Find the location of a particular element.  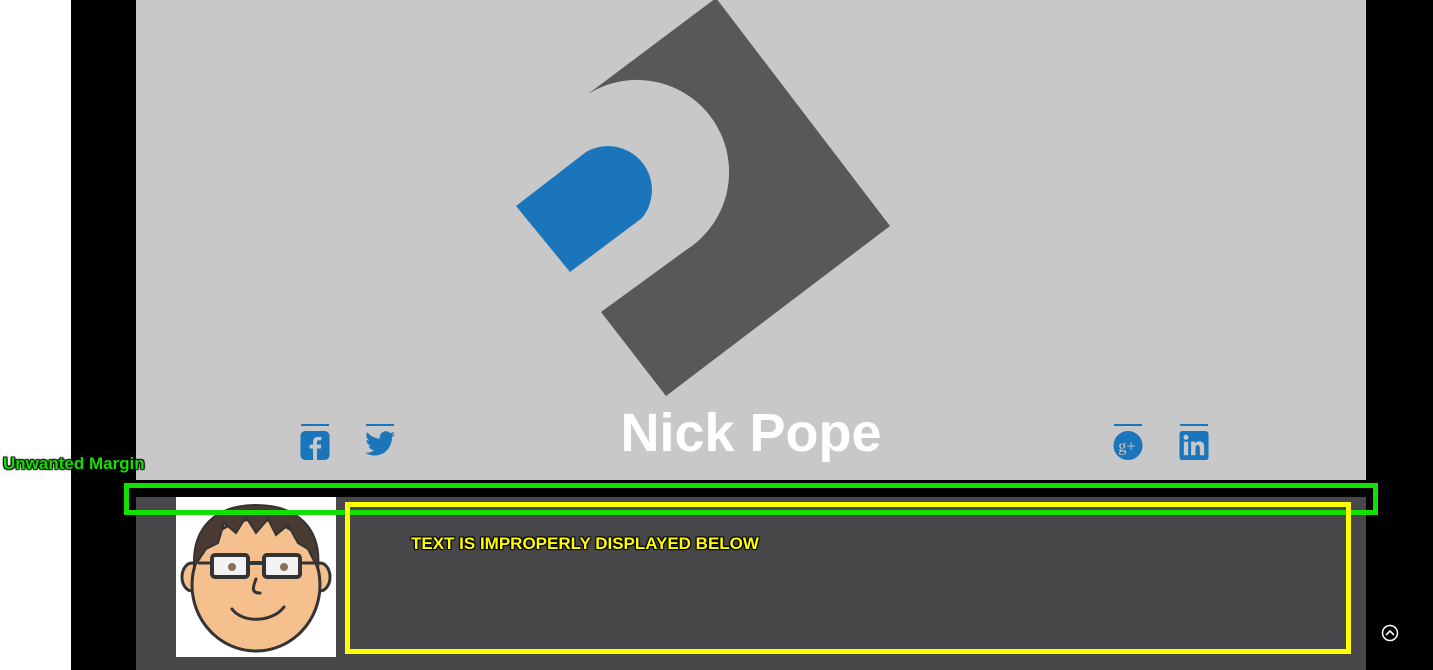

facebook-underline is located at coordinates (315, 425).